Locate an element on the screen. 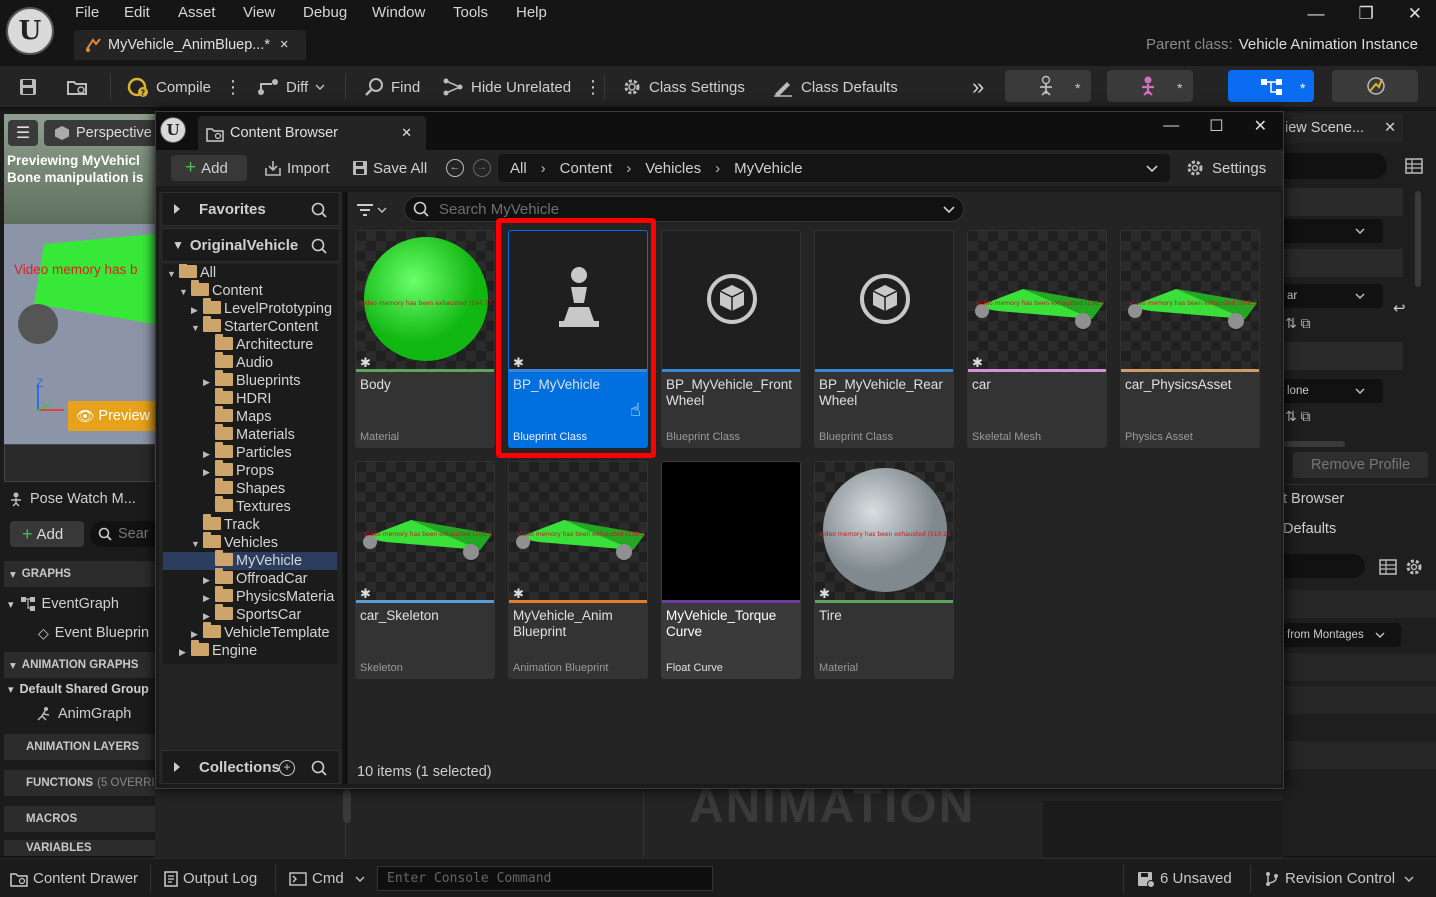 This screenshot has height=897, width=1436. breadcrumb-vehicles: Vehicles is located at coordinates (673, 168).